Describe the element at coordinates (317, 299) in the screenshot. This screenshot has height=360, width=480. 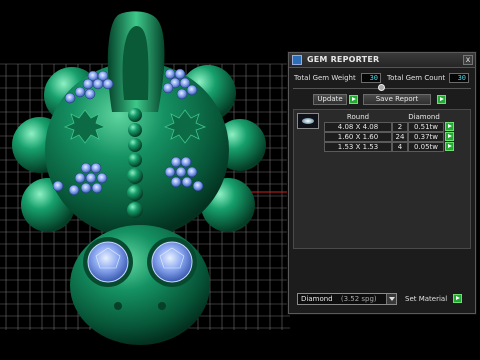
I see `material-select-value: Diamond` at that location.